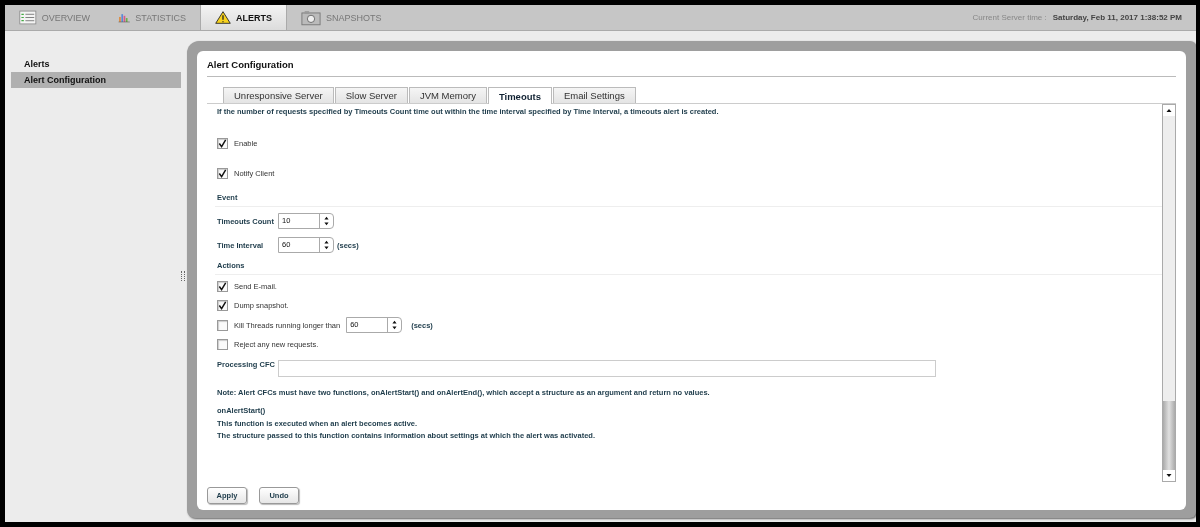 This screenshot has width=1200, height=527. I want to click on scroll-down-icon, so click(1169, 475).